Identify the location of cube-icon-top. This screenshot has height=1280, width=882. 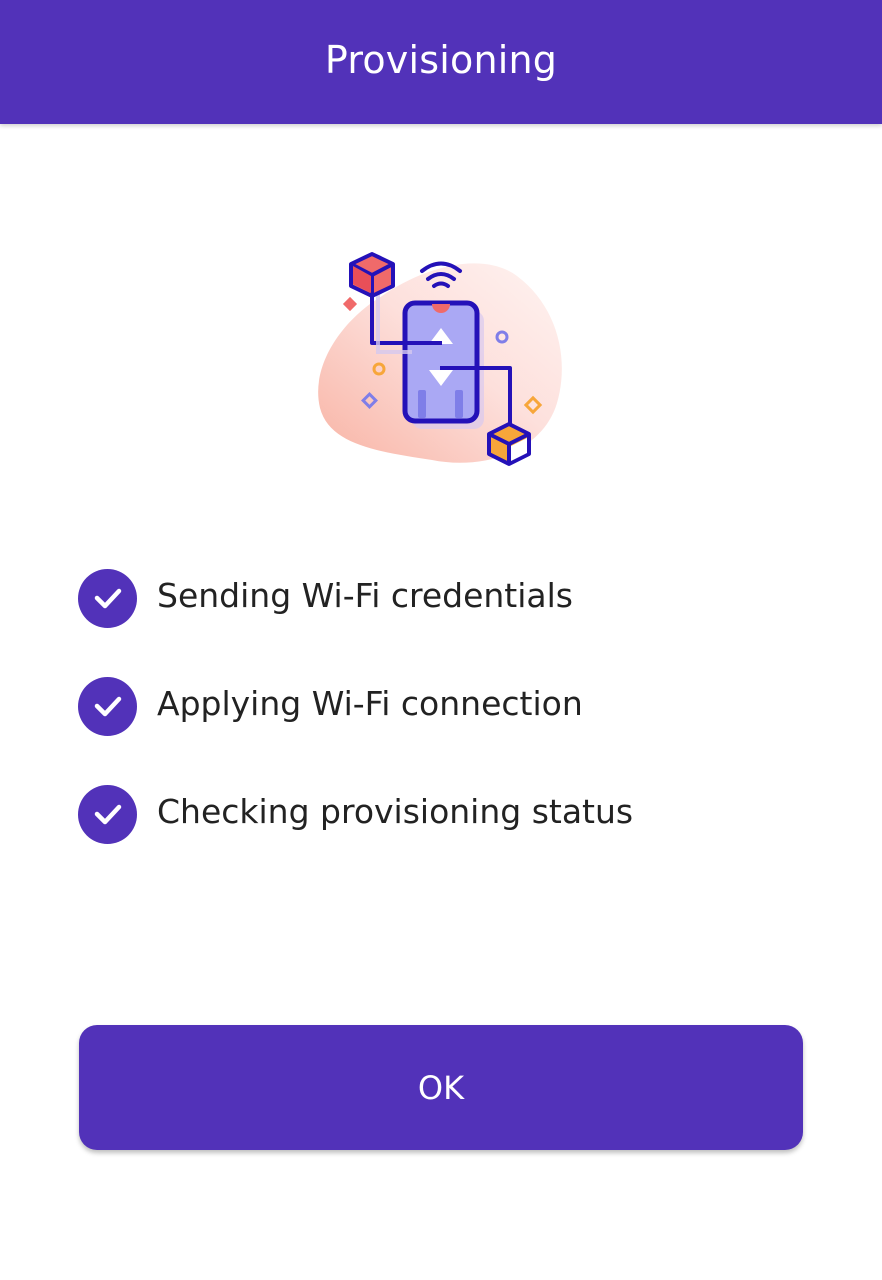
(372, 275).